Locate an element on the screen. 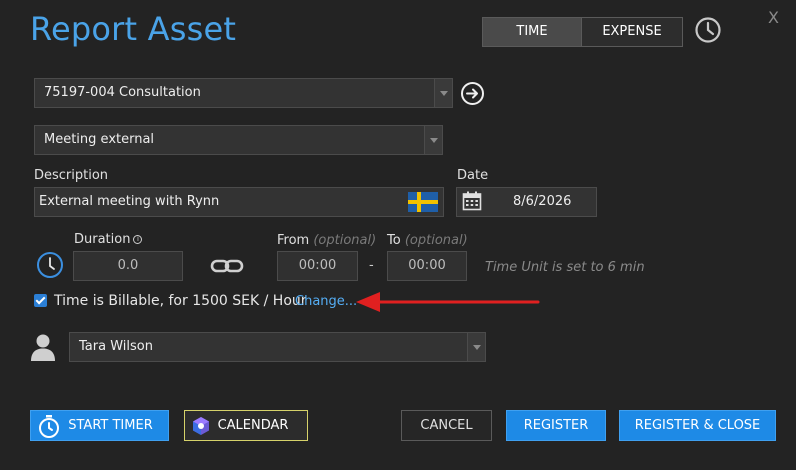  calendar-button: CALENDAR is located at coordinates (246, 425).